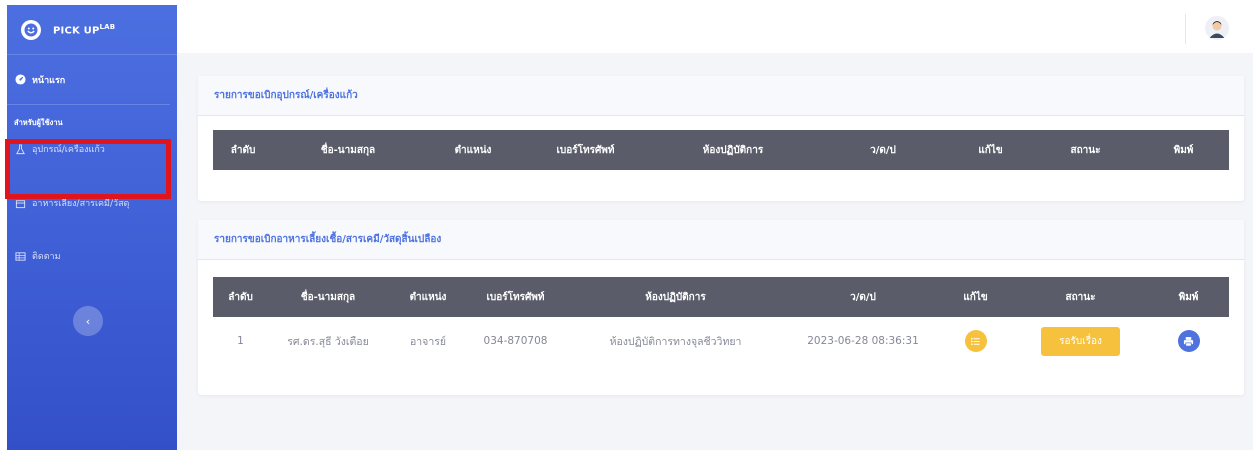  I want to click on row-edit-cell, so click(975, 341).